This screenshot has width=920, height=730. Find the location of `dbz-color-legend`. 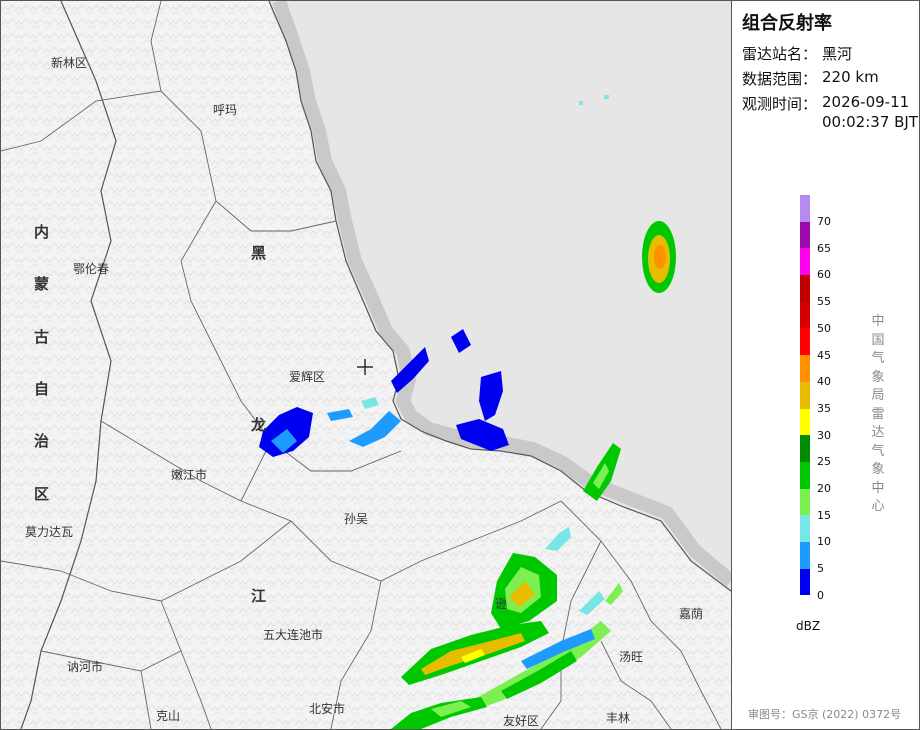

dbz-color-legend is located at coordinates (805, 395).